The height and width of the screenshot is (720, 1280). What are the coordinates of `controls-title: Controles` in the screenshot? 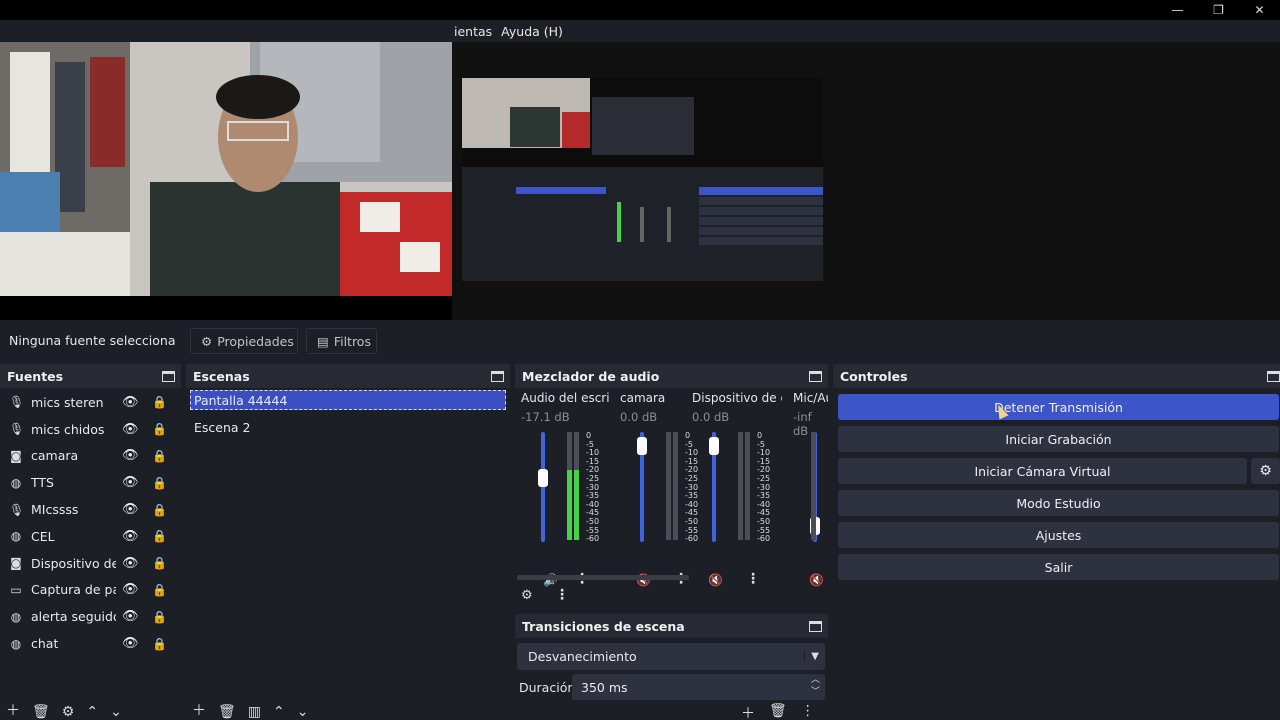 It's located at (874, 376).